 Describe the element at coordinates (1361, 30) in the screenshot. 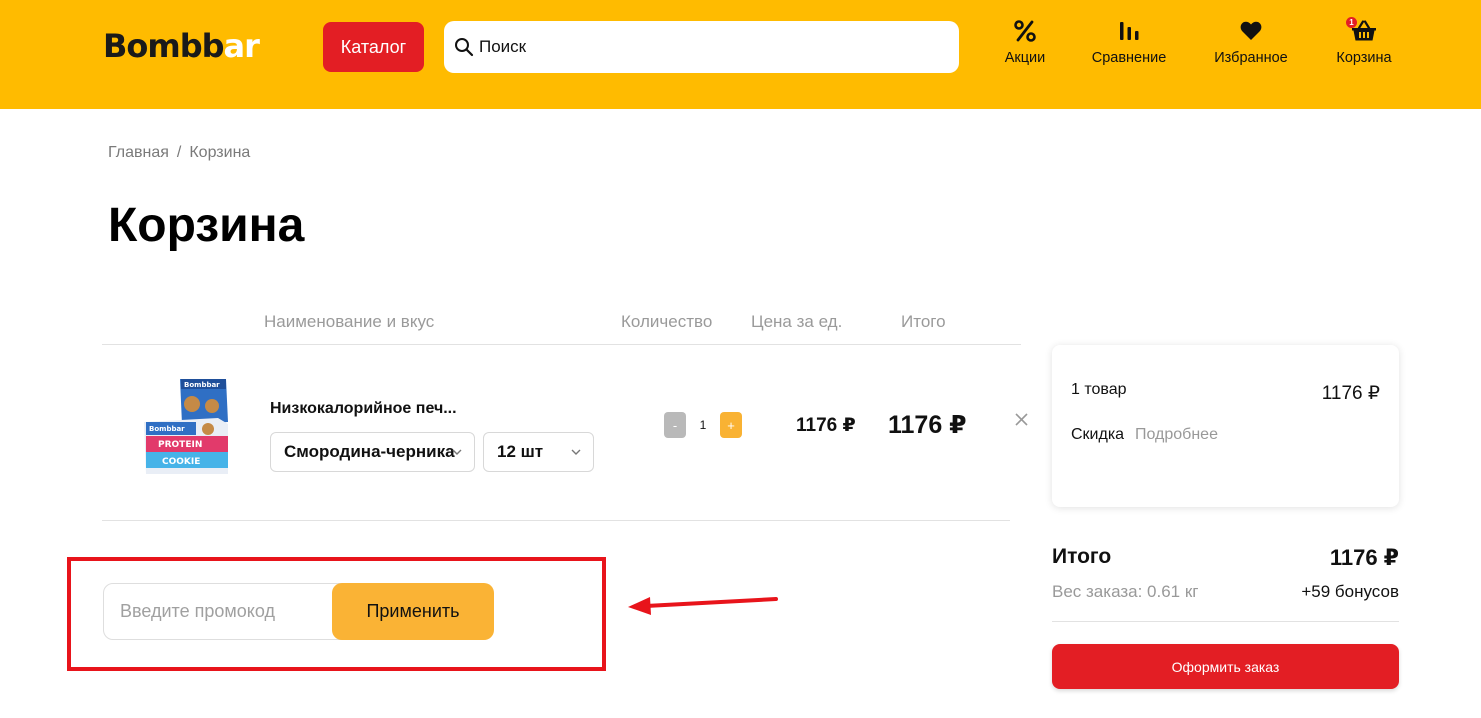

I see `basket-icon: 1` at that location.